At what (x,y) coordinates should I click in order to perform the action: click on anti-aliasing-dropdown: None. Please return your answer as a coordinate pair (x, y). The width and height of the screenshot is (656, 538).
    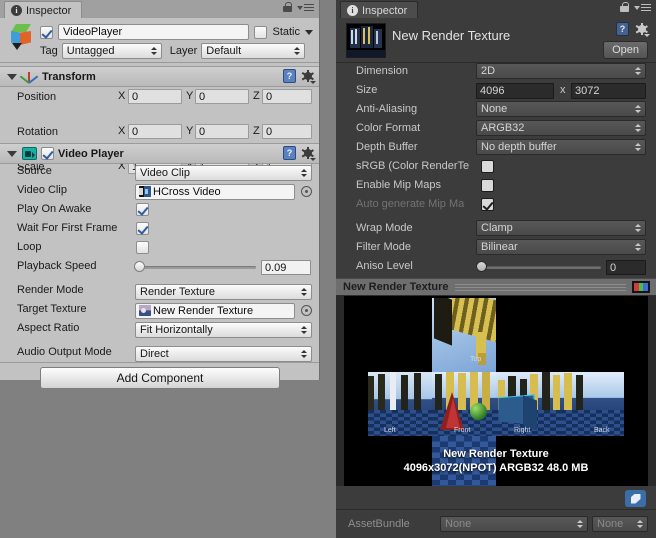
    Looking at the image, I should click on (561, 109).